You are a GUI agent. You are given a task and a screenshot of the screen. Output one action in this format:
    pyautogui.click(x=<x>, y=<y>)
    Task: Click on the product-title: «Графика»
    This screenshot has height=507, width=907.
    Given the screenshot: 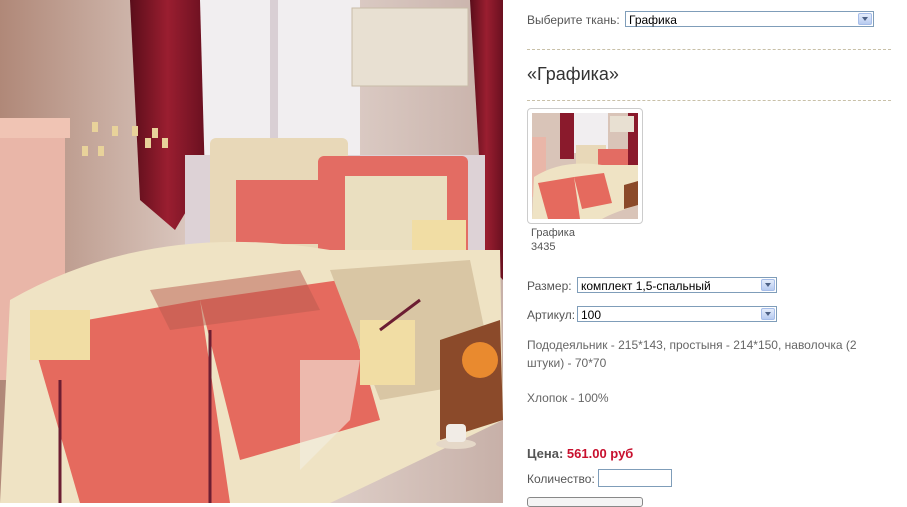 What is the action you would take?
    pyautogui.click(x=573, y=74)
    